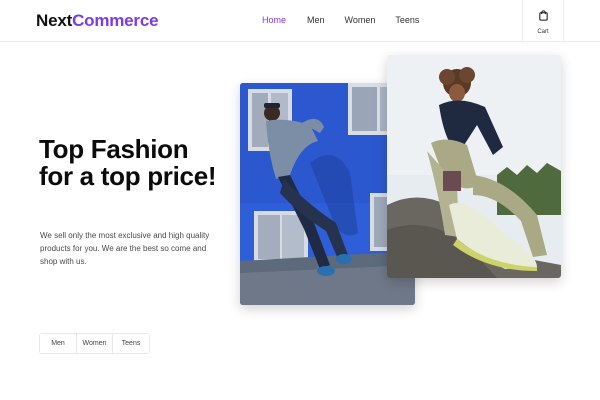  I want to click on nav-women-link: Women, so click(360, 20).